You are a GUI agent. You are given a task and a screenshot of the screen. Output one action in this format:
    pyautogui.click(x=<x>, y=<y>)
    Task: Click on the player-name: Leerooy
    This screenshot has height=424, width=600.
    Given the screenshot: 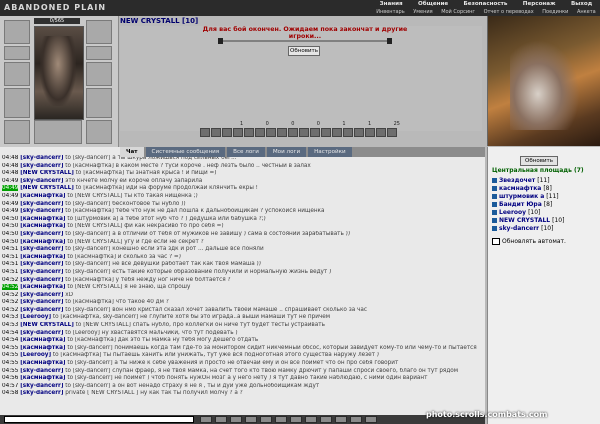 What is the action you would take?
    pyautogui.click(x=512, y=212)
    